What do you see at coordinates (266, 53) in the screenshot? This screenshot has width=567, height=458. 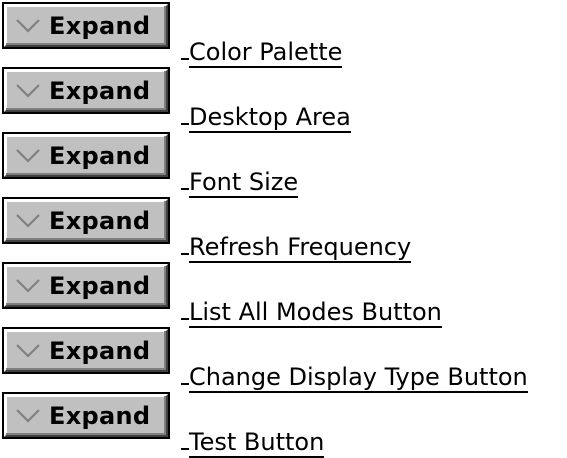 I see `topic-link-label: Color Palette` at bounding box center [266, 53].